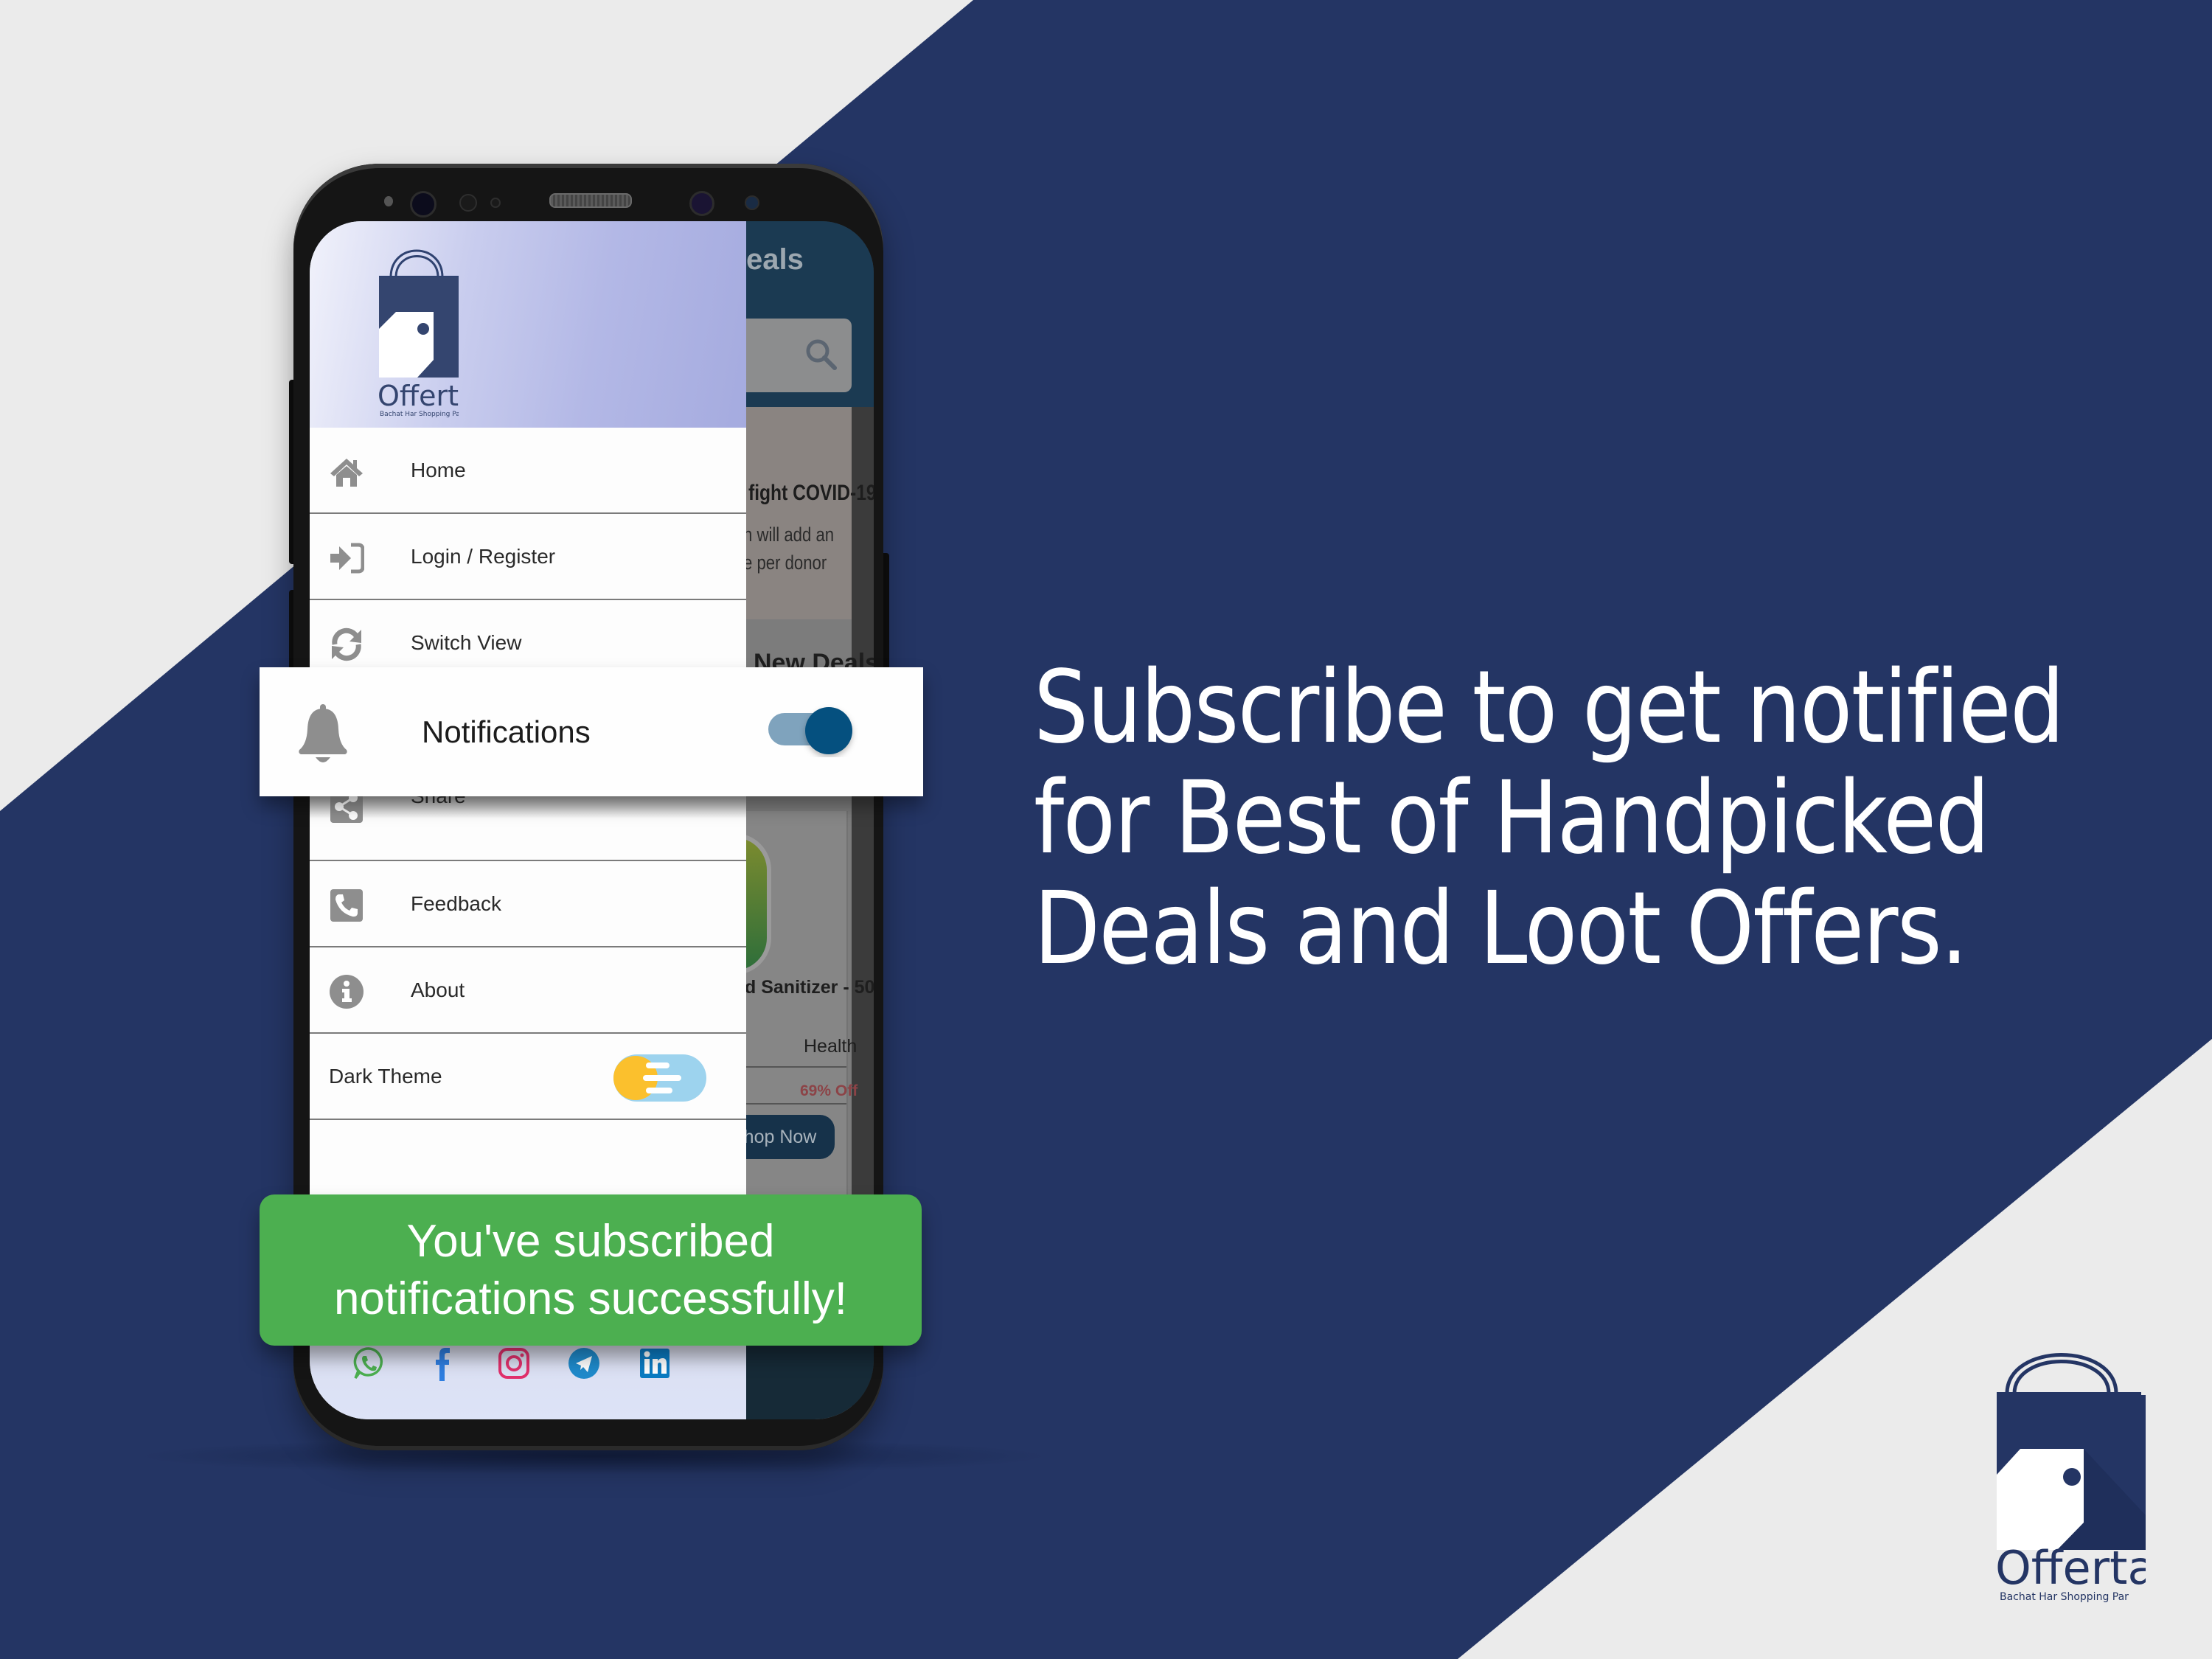 The width and height of the screenshot is (2212, 1659). Describe the element at coordinates (528, 324) in the screenshot. I see `drawer-header: Offertag Bachat Har Shopping Par` at that location.